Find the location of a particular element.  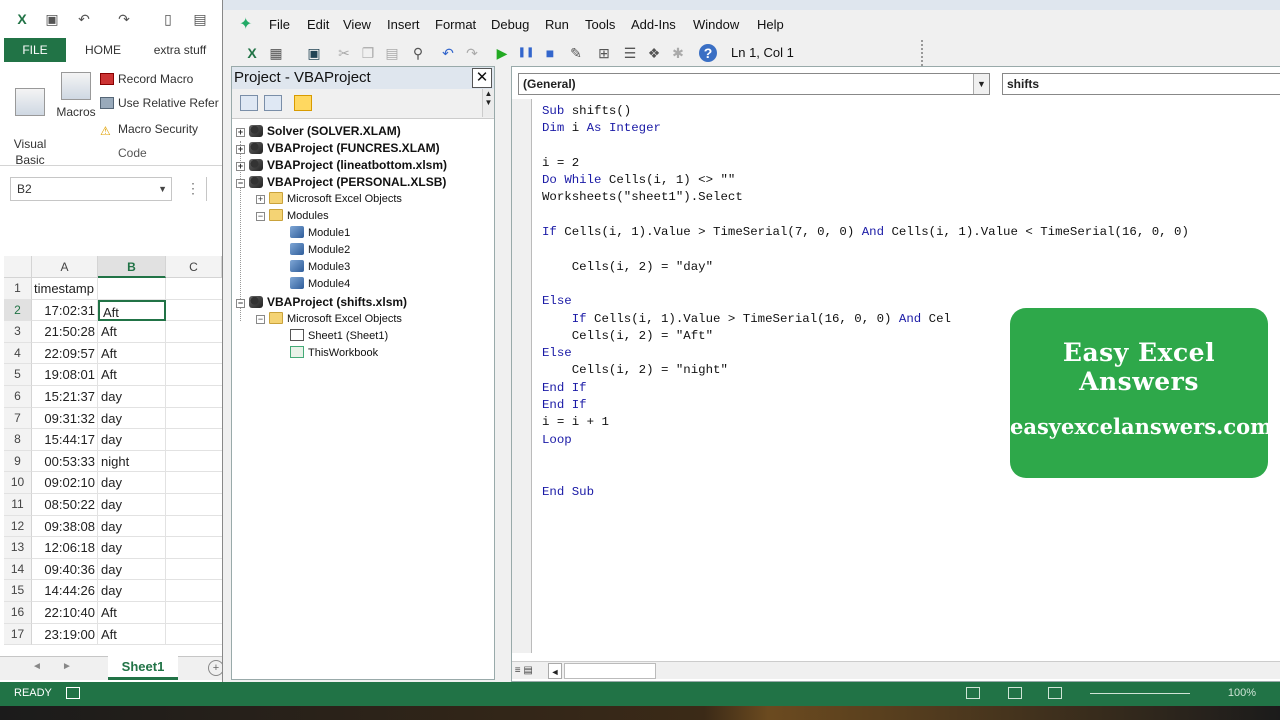

scroll-left-icon: ◄ is located at coordinates (555, 671).